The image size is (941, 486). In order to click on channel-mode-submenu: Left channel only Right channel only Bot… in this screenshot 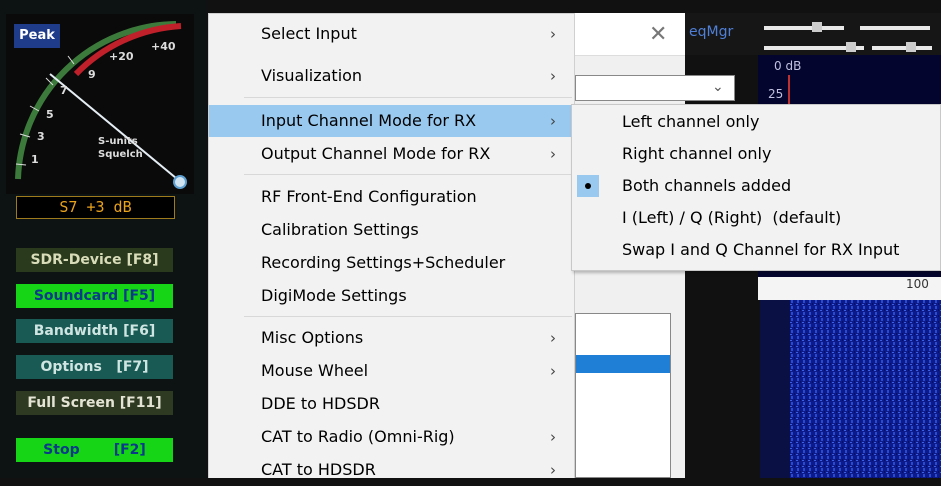, I will do `click(756, 187)`.